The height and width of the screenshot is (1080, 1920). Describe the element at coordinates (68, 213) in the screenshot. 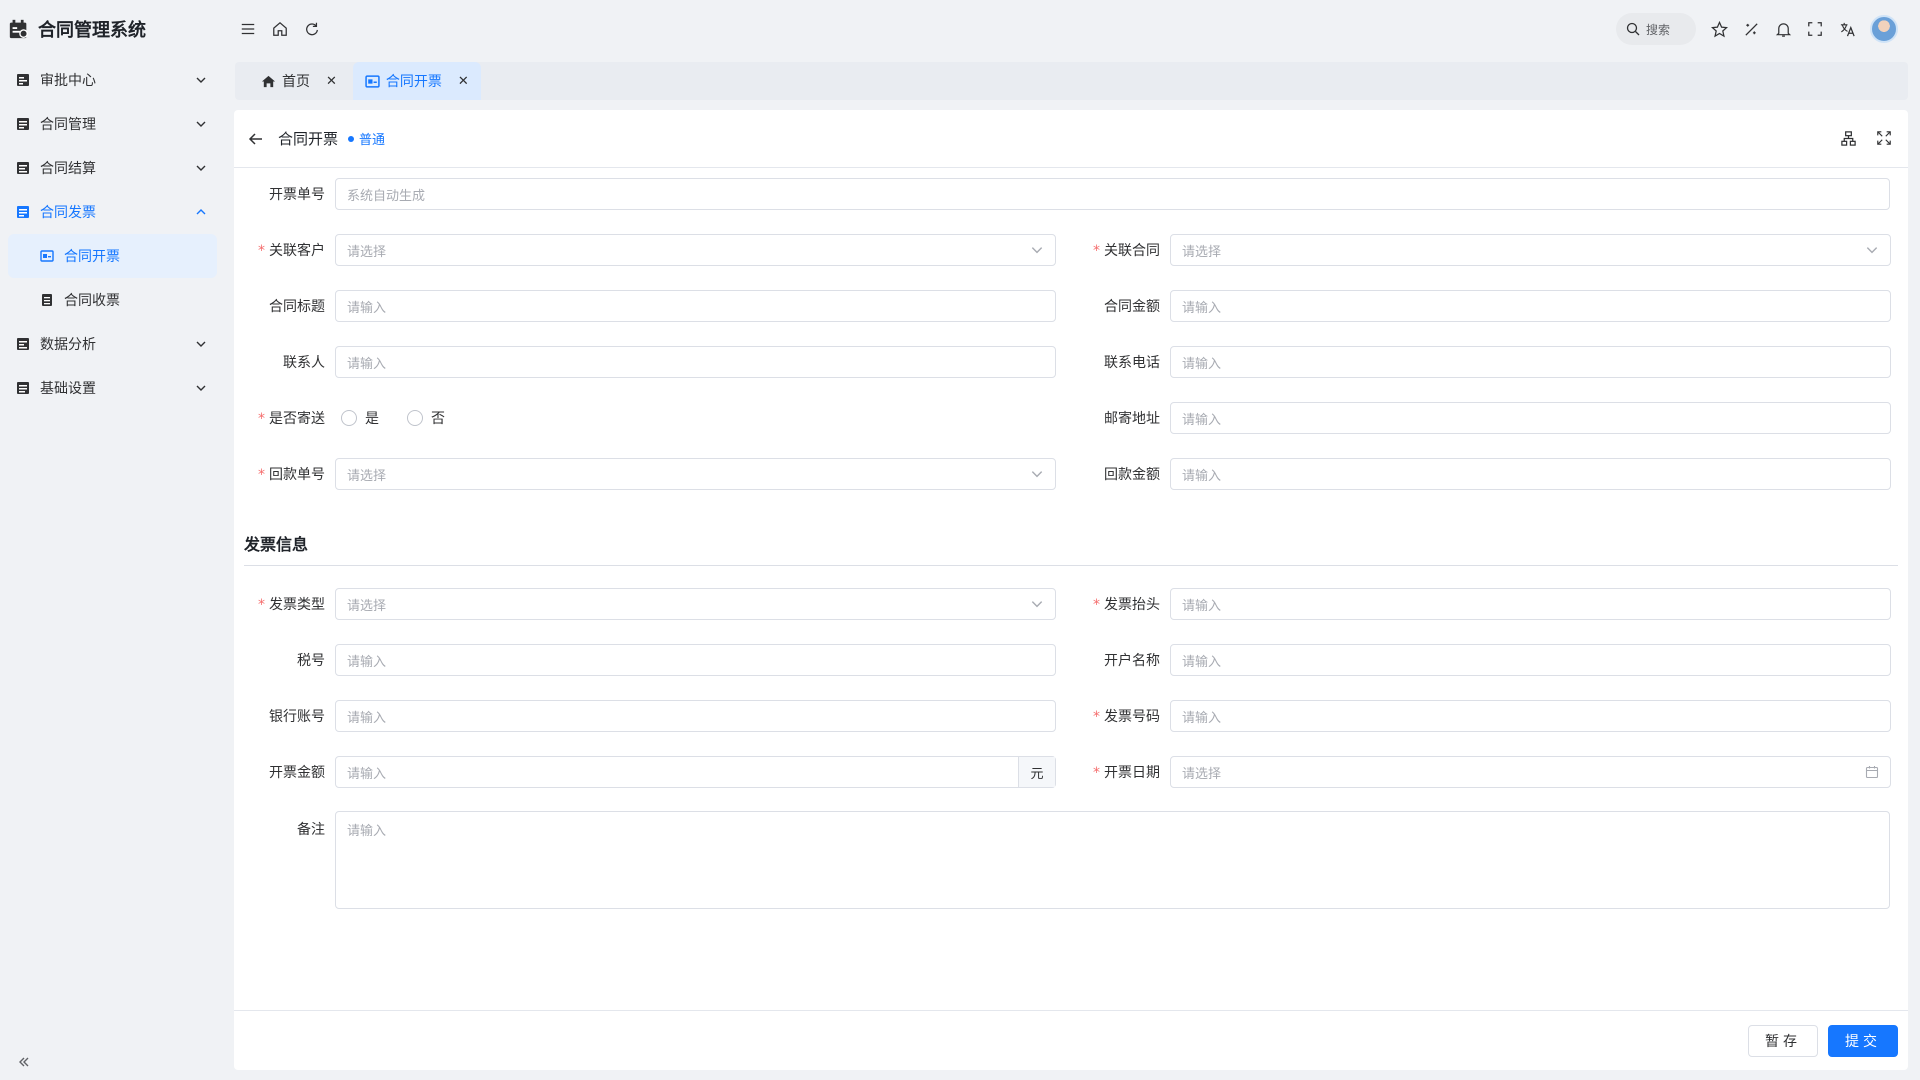

I see `sidebar-item-label: 合同发票` at that location.